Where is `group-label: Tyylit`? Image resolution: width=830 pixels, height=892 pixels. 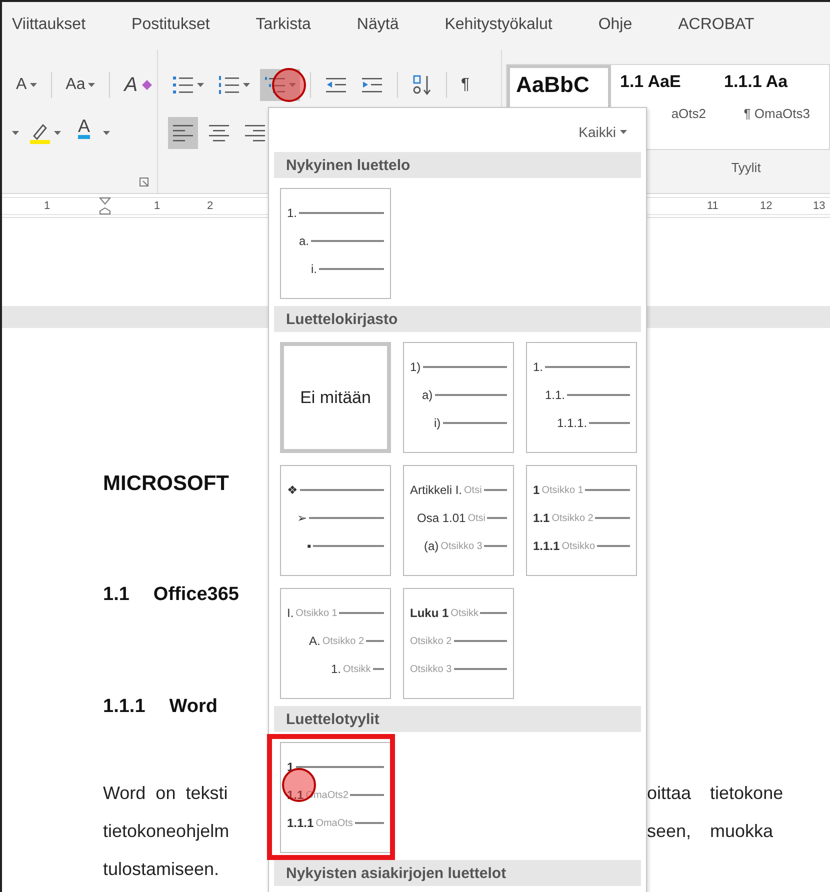 group-label: Tyylit is located at coordinates (746, 167).